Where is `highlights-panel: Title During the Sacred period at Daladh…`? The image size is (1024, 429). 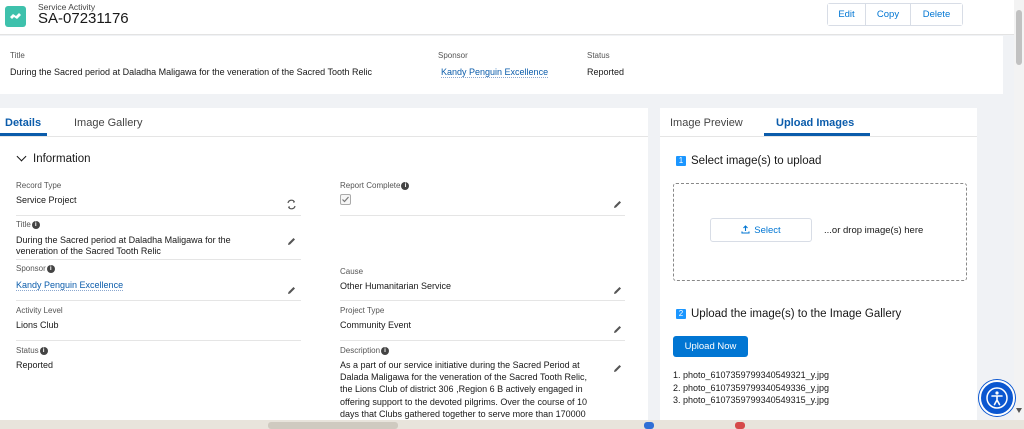 highlights-panel: Title During the Sacred period at Daladh… is located at coordinates (501, 65).